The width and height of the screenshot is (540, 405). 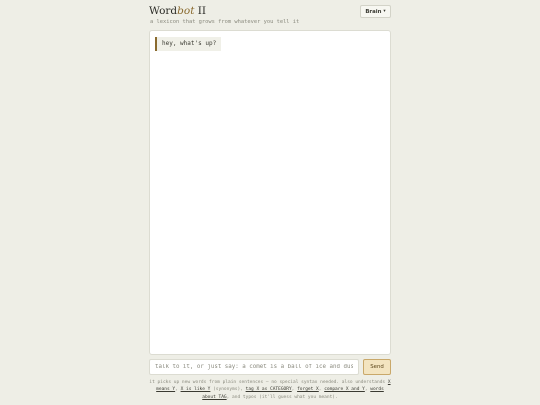 I want to click on chevron-down-icon: ▾, so click(x=384, y=11).